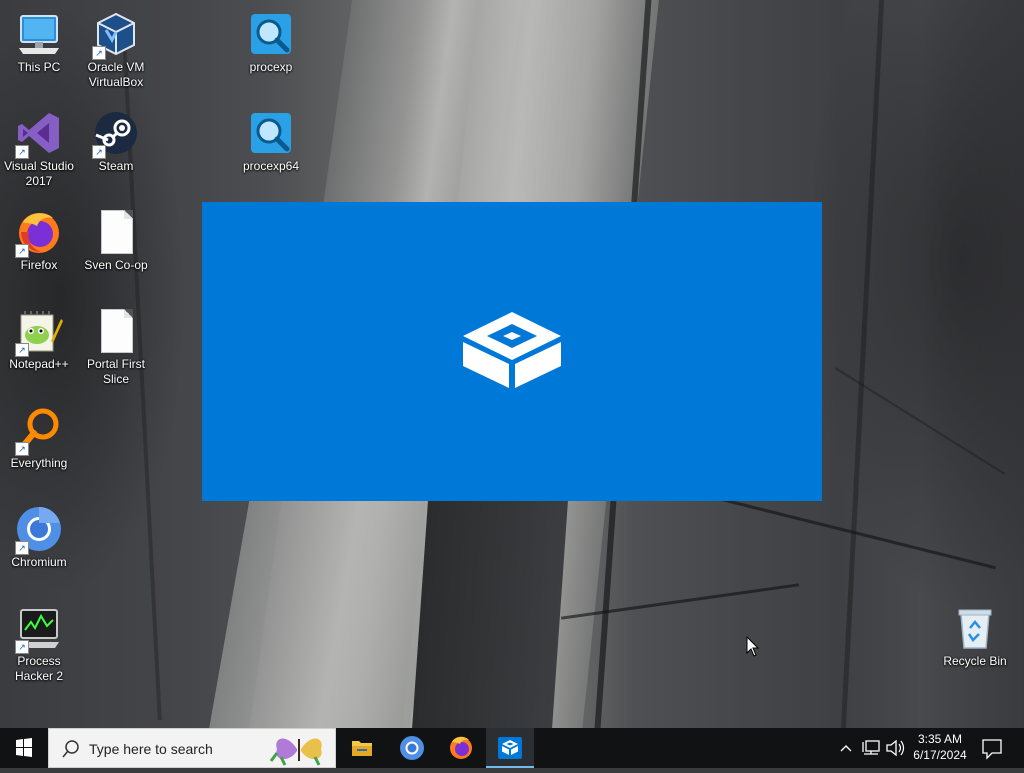 This screenshot has height=773, width=1024. I want to click on desktop-icon-everything: ↗ Everything, so click(39, 448).